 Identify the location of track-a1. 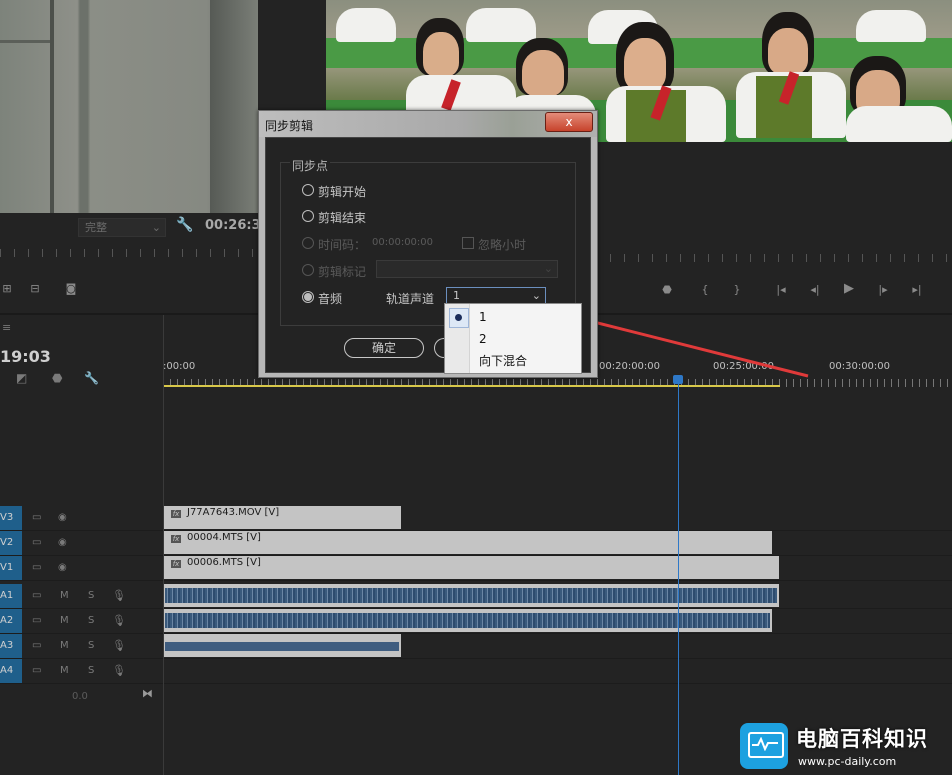
(557, 596).